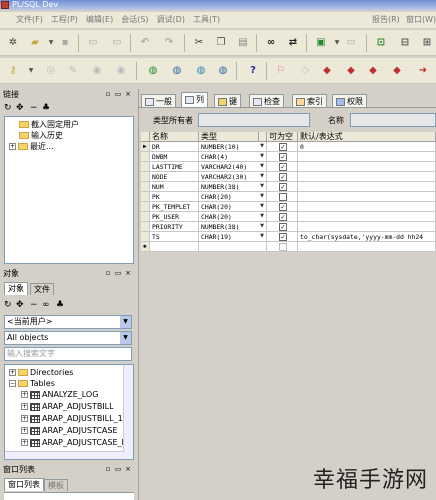  I want to click on close-icon: ×, so click(128, 469).